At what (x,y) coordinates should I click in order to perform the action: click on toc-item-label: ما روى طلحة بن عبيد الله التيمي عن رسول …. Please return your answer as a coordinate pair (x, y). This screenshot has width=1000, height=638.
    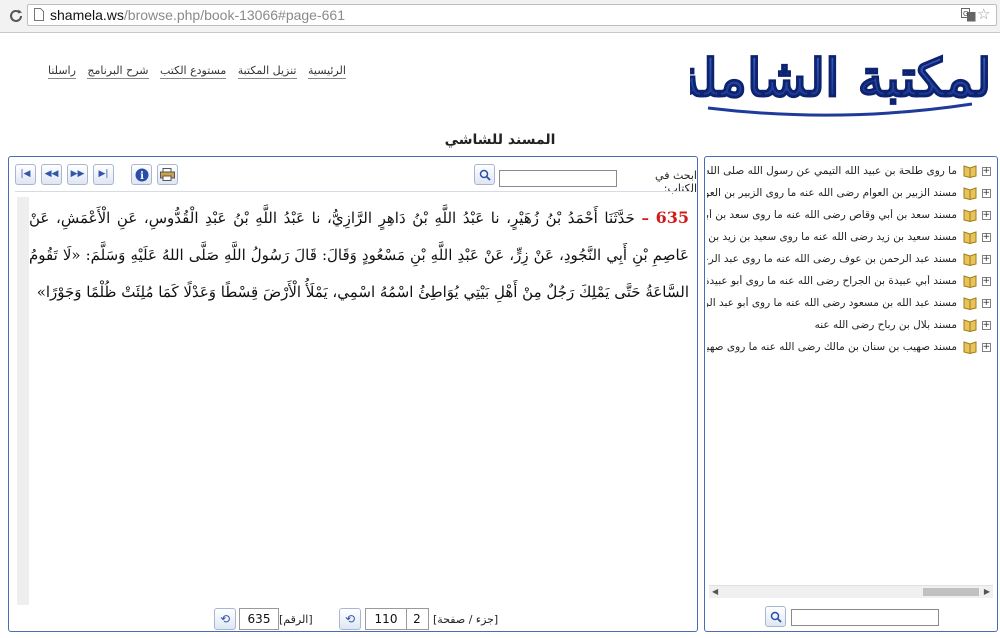
    Looking at the image, I should click on (832, 171).